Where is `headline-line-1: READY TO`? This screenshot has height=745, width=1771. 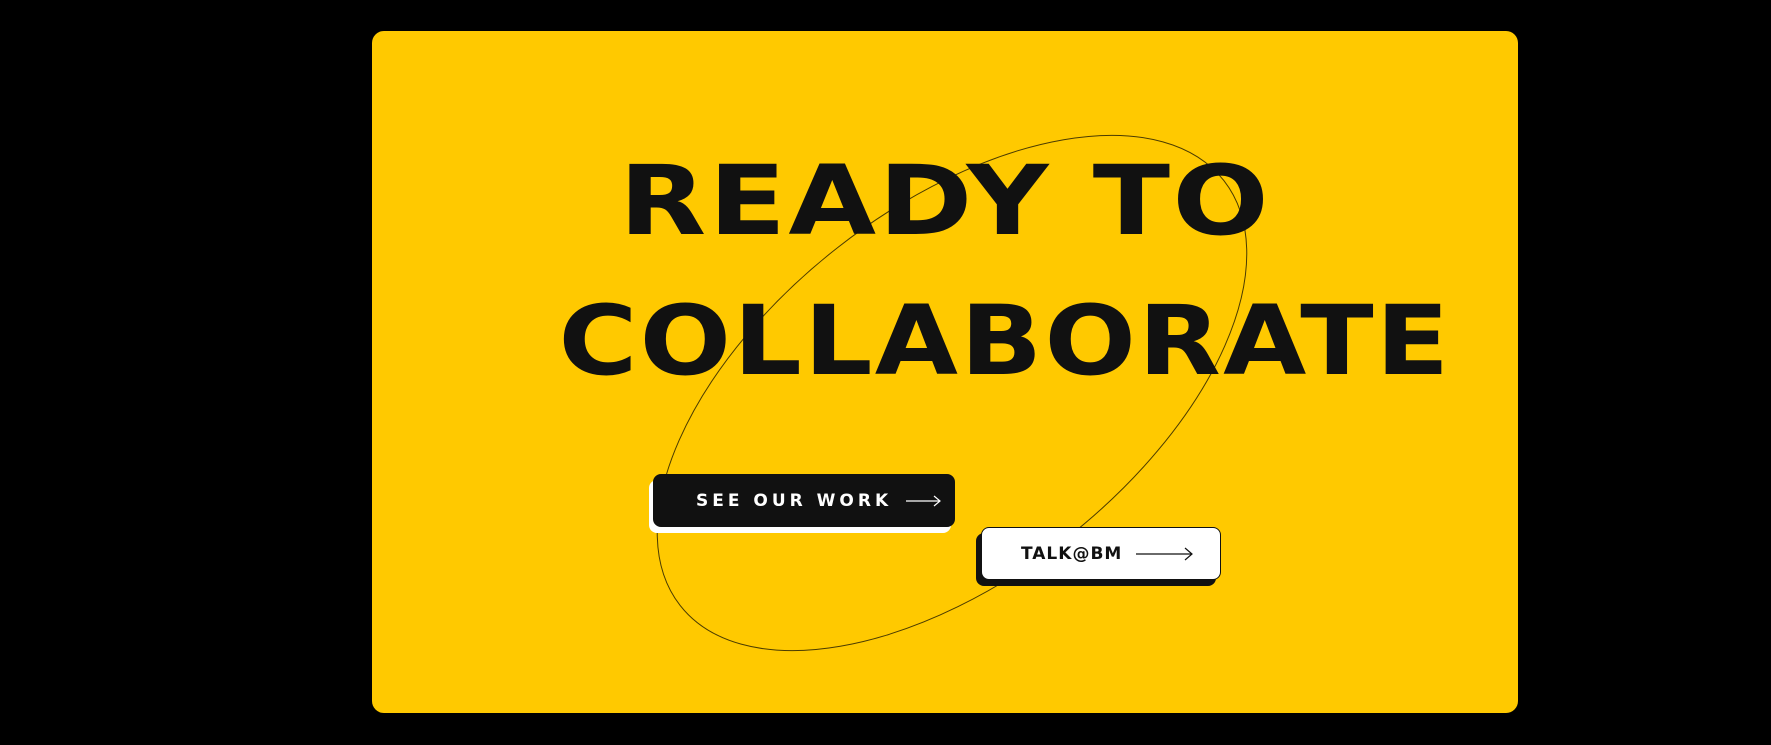
headline-line-1: READY TO is located at coordinates (945, 201).